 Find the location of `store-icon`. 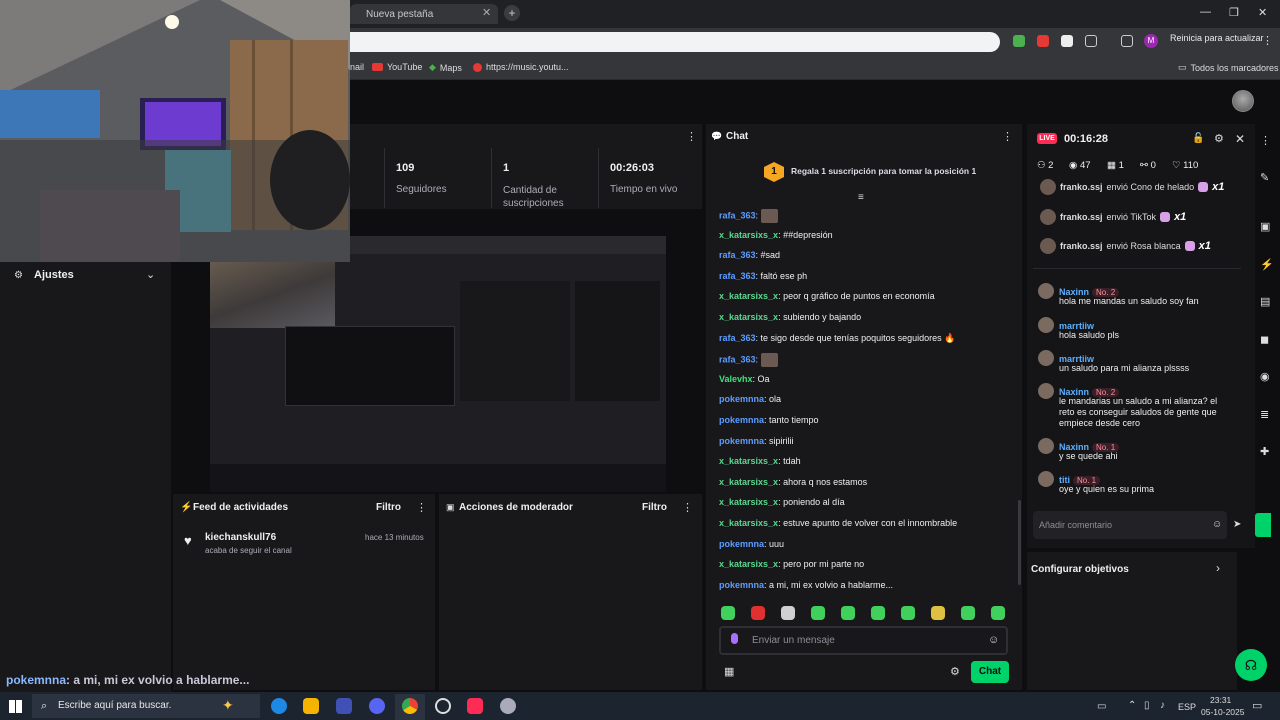

store-icon is located at coordinates (344, 706).